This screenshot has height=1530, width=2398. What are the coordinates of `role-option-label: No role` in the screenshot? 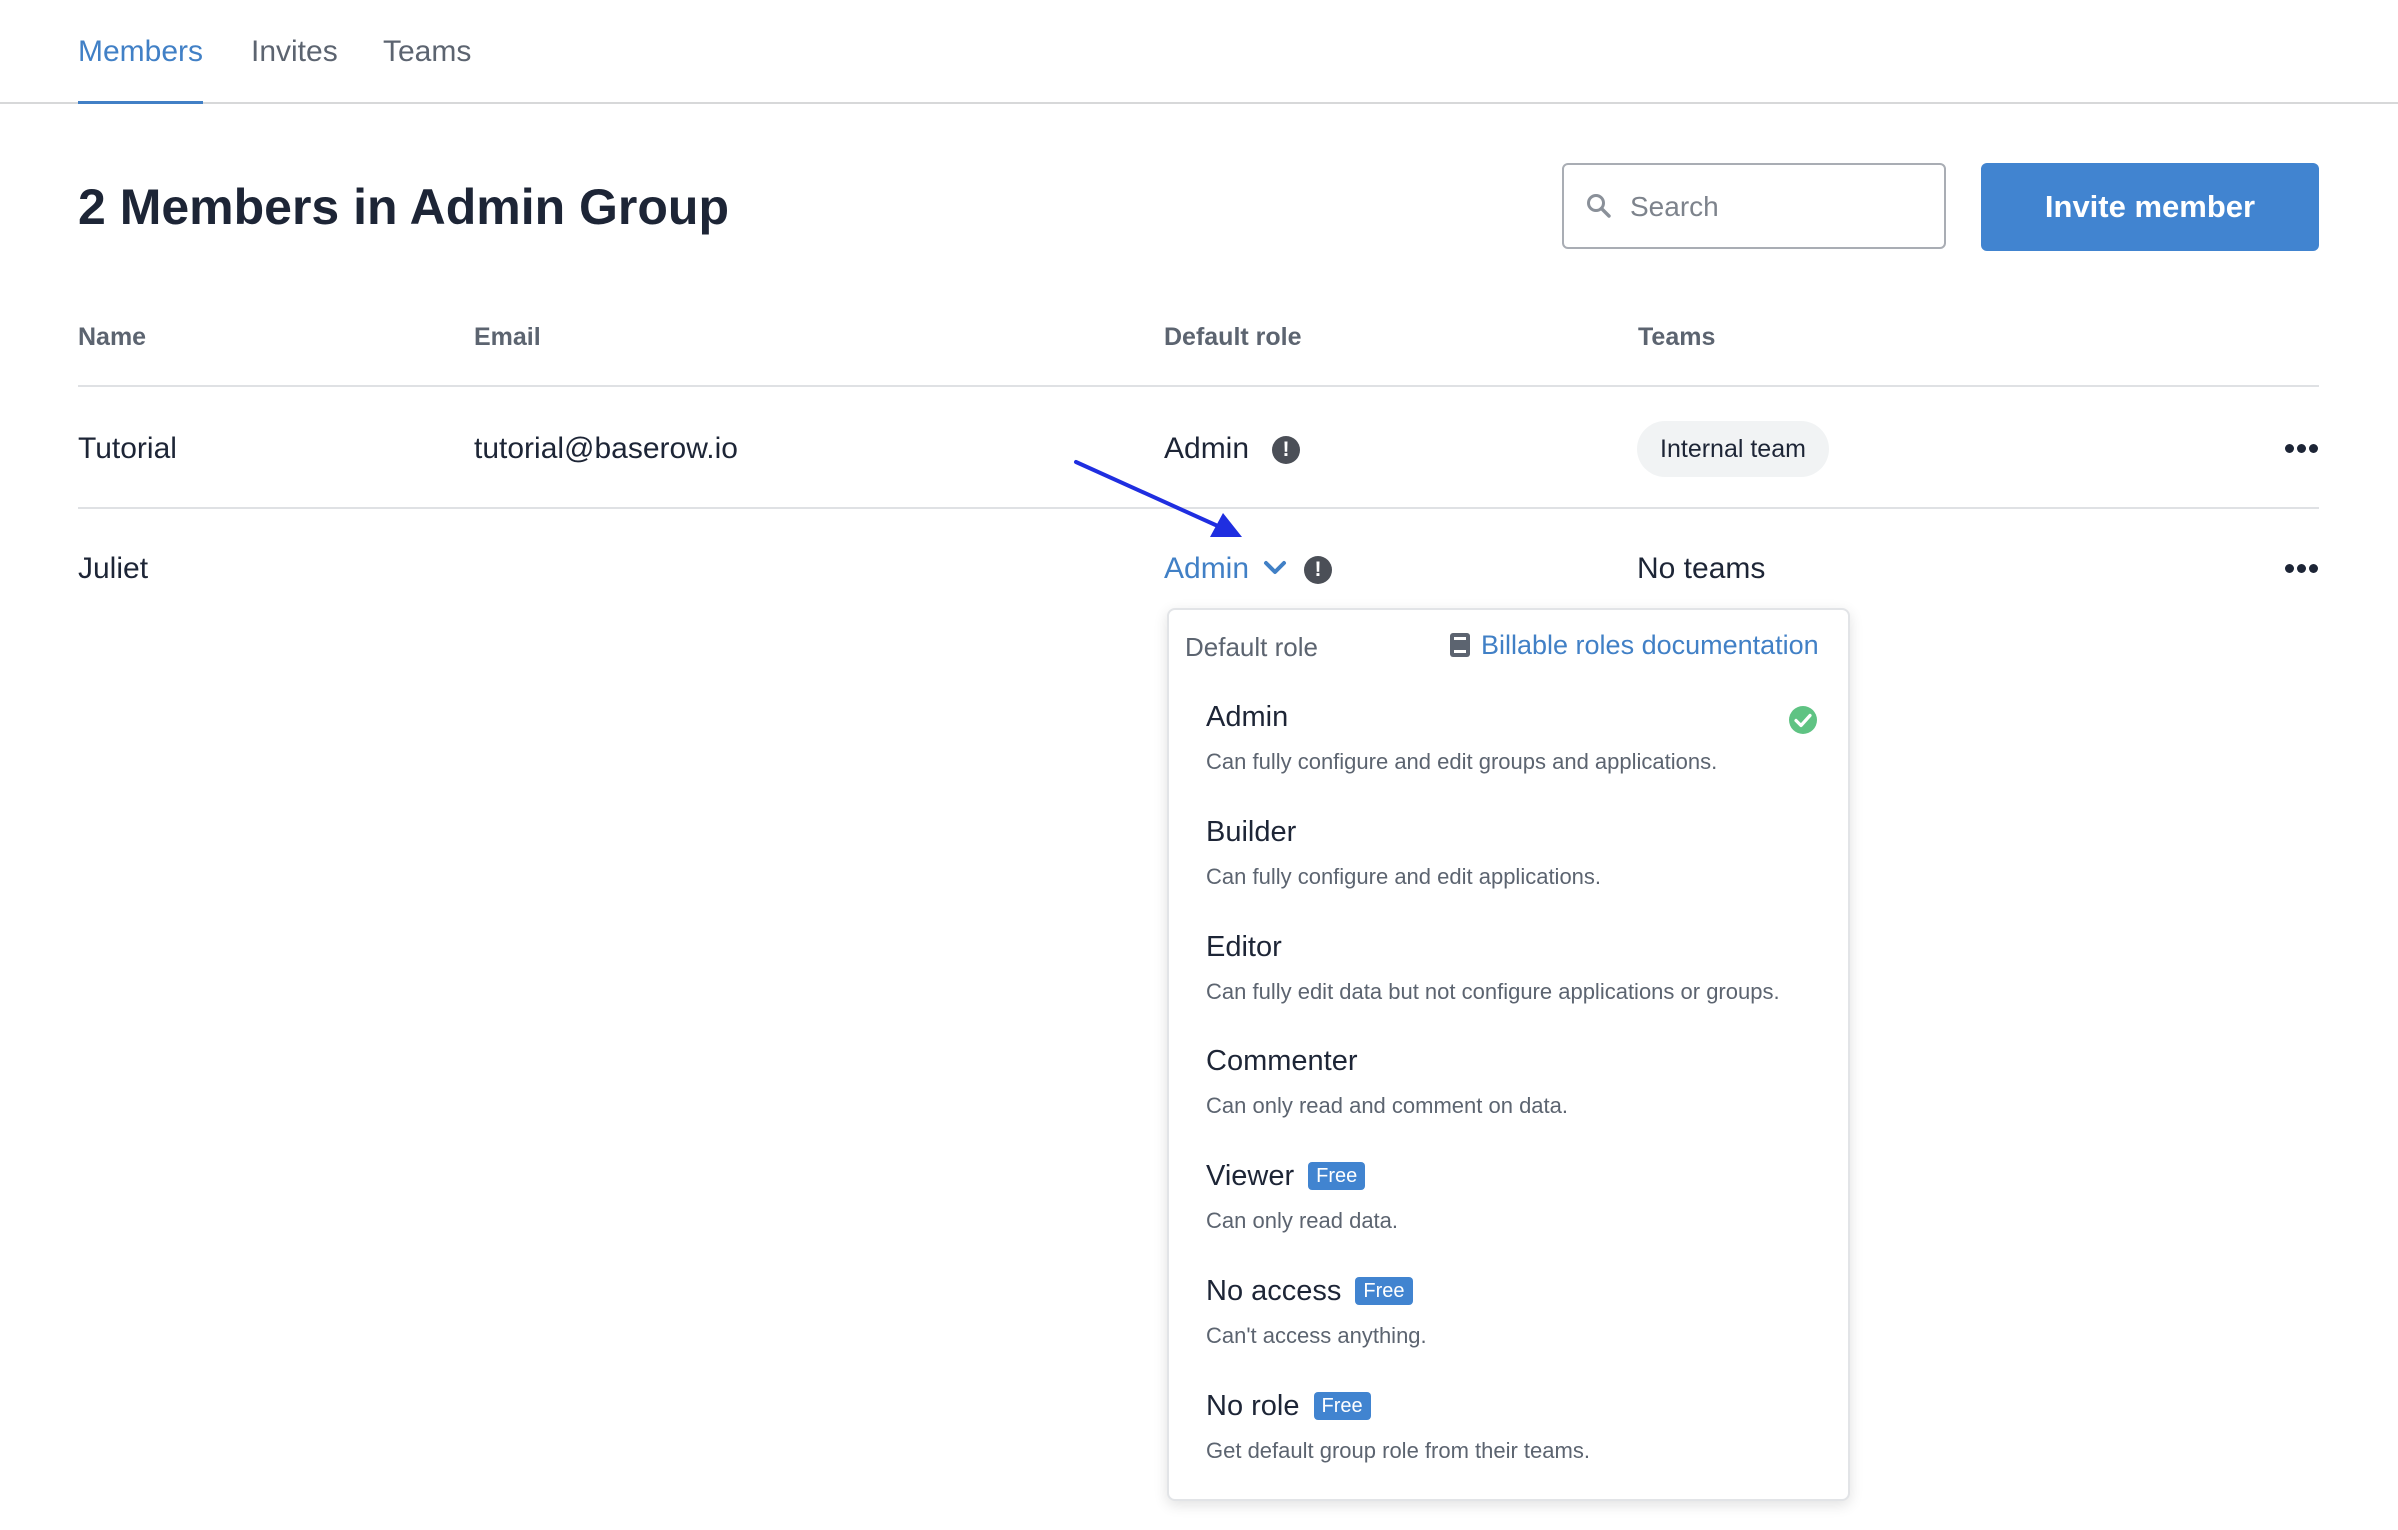 It's located at (1253, 1406).